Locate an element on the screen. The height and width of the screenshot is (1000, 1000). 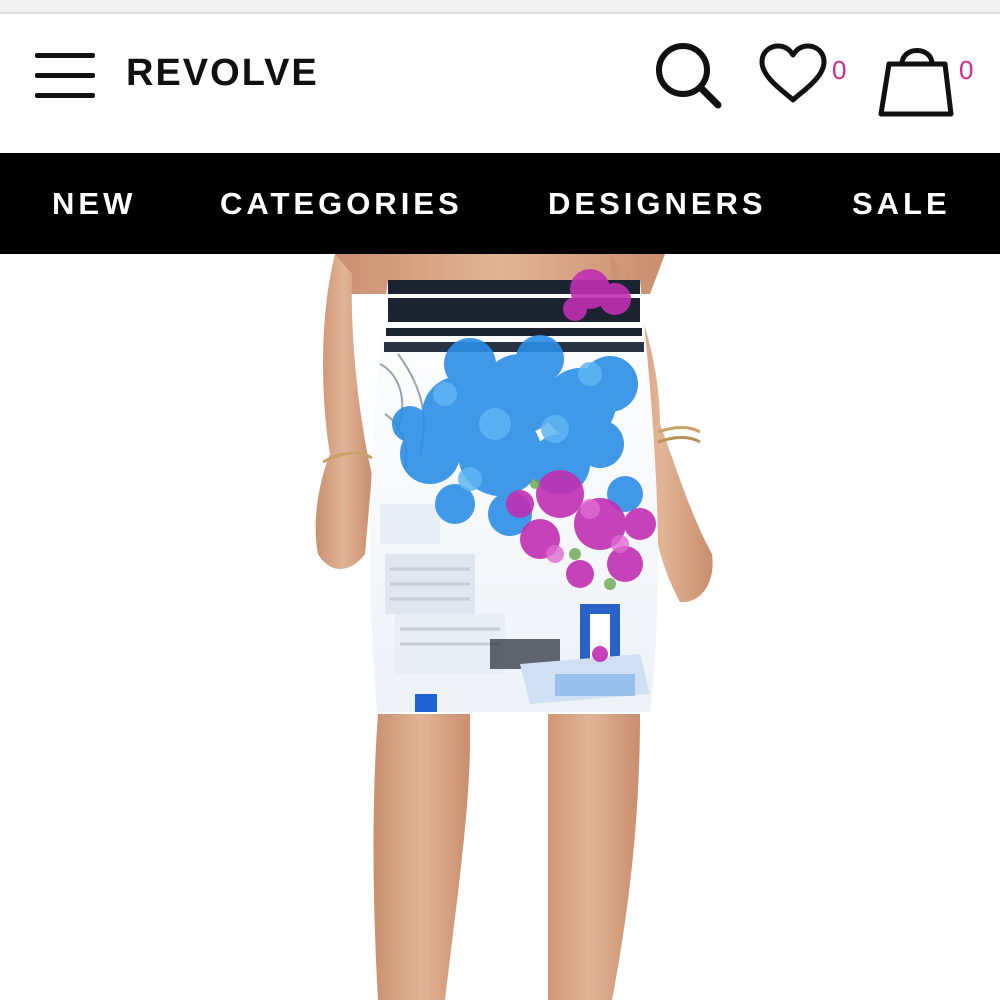
bag-count: 0 is located at coordinates (966, 70).